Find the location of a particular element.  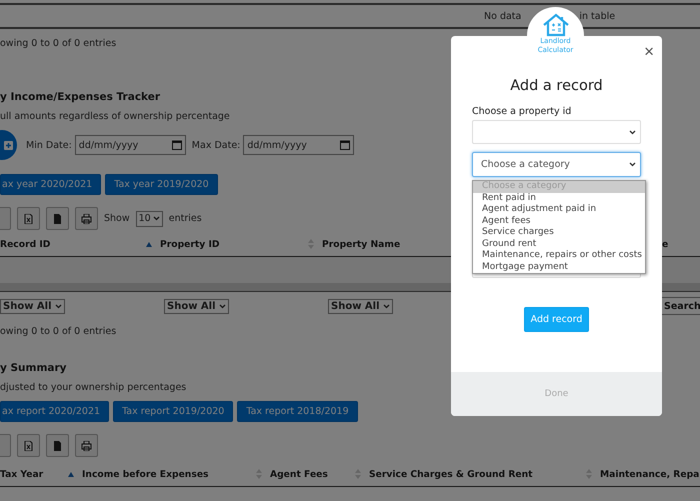

dropdown-option: Agent fees is located at coordinates (559, 221).